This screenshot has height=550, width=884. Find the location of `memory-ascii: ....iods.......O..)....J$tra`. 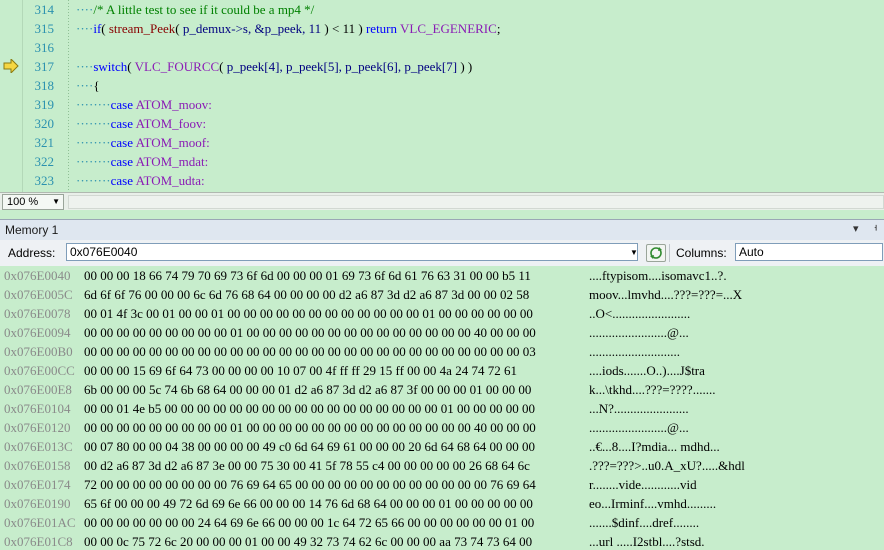

memory-ascii: ....iods.......O..)....J$tra is located at coordinates (647, 370).